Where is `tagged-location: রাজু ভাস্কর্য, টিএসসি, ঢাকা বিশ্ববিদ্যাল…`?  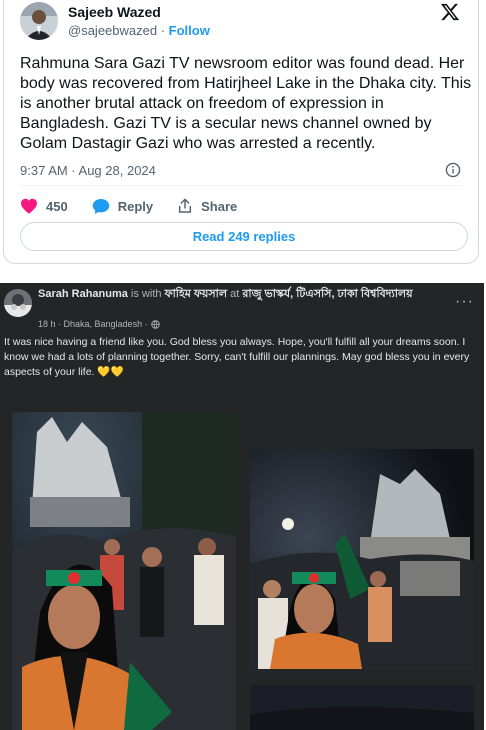
tagged-location: রাজু ভাস্কর্য, টিএসসি, ঢাকা বিশ্ববিদ্যাল… is located at coordinates (327, 294).